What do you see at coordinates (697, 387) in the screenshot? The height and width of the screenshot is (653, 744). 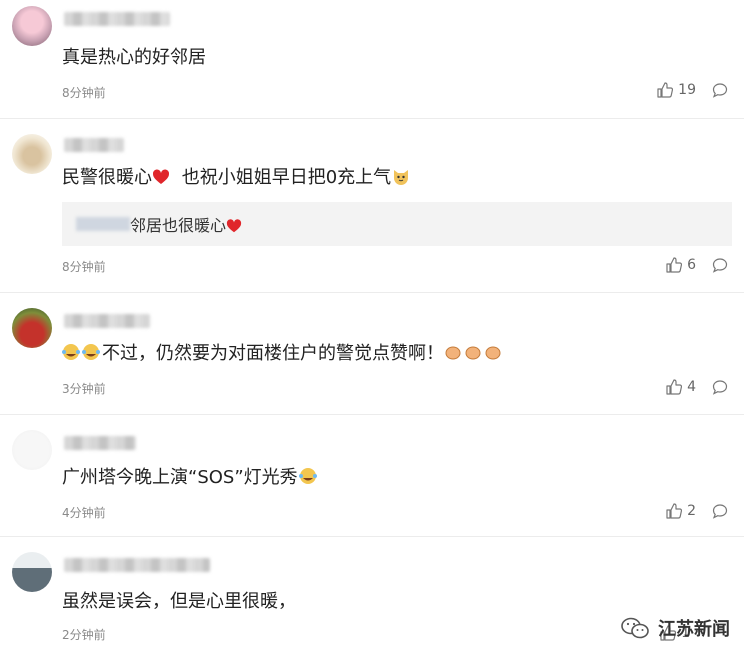 I see `comment-actions: 4` at bounding box center [697, 387].